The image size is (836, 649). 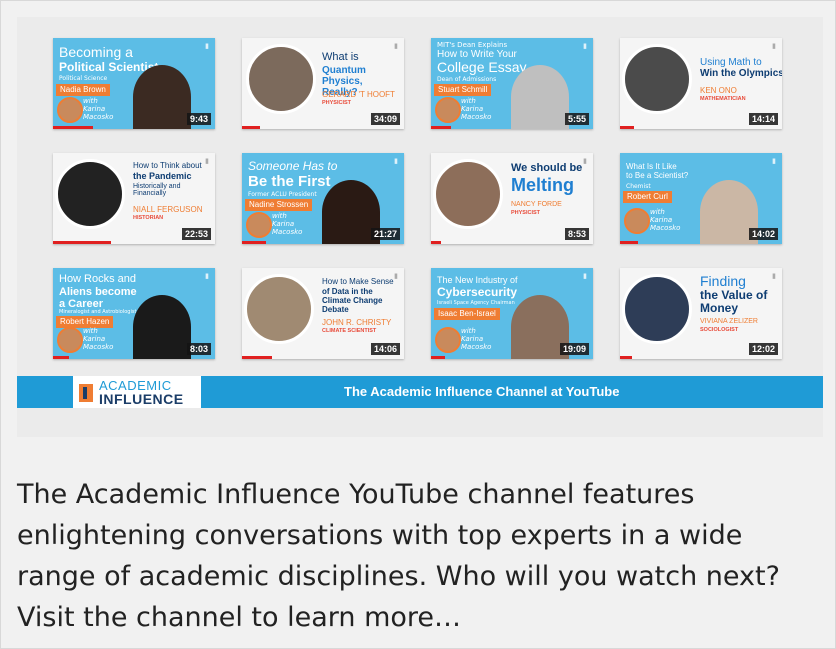 What do you see at coordinates (734, 301) in the screenshot?
I see `video-title-line-2: the Value of Money` at bounding box center [734, 301].